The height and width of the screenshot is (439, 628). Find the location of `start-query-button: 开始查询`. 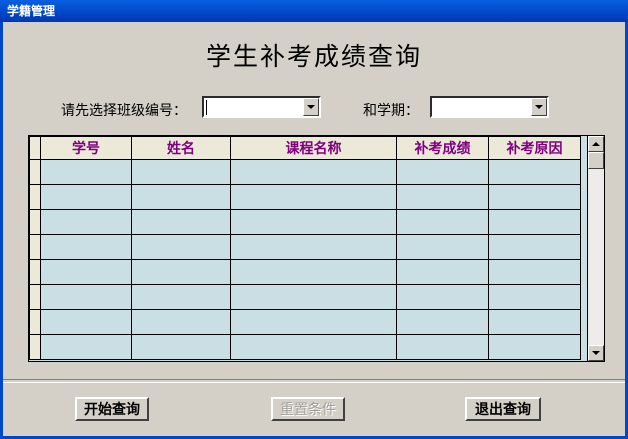

start-query-button: 开始查询 is located at coordinates (112, 409).